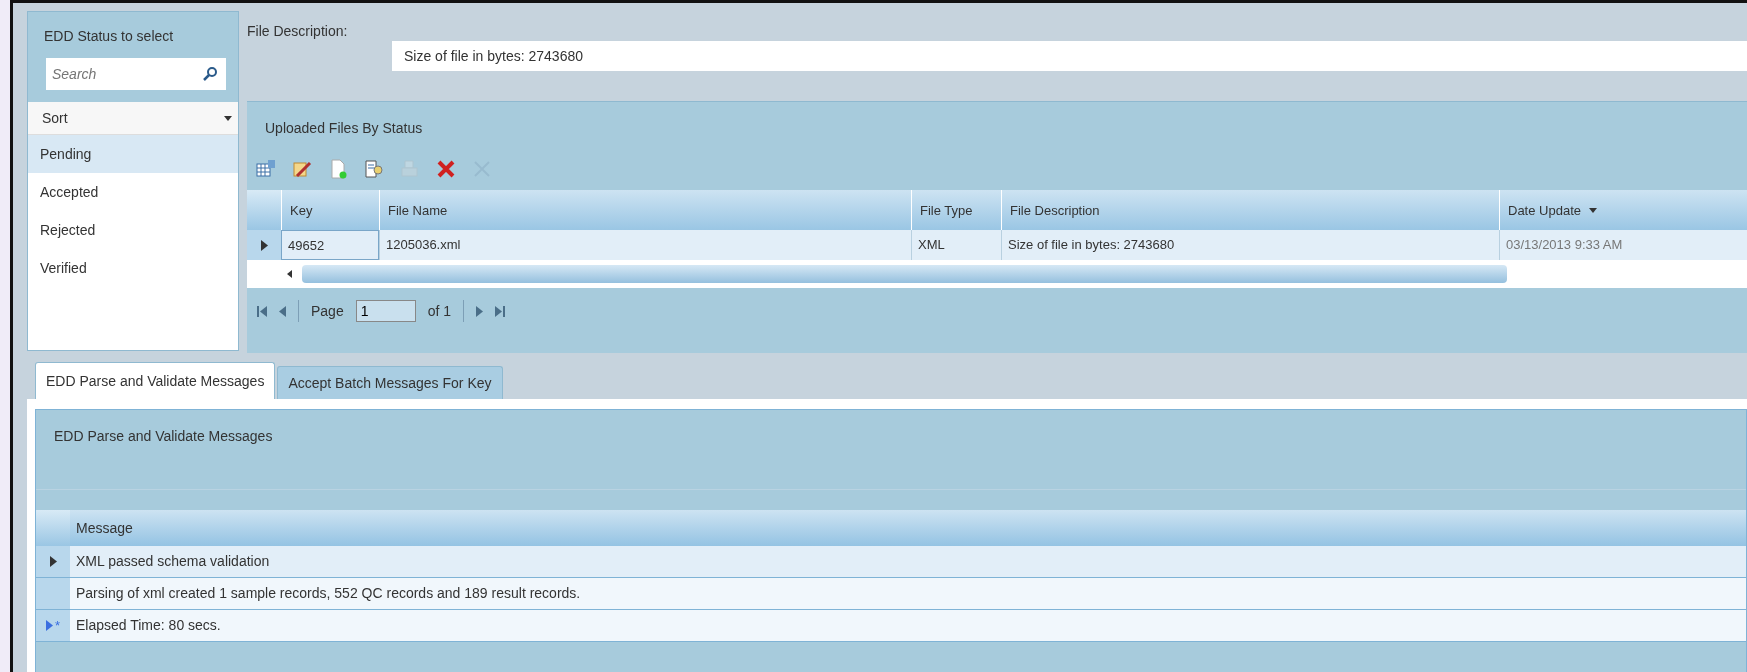 The height and width of the screenshot is (672, 1747). I want to click on column-header: Key, so click(330, 210).